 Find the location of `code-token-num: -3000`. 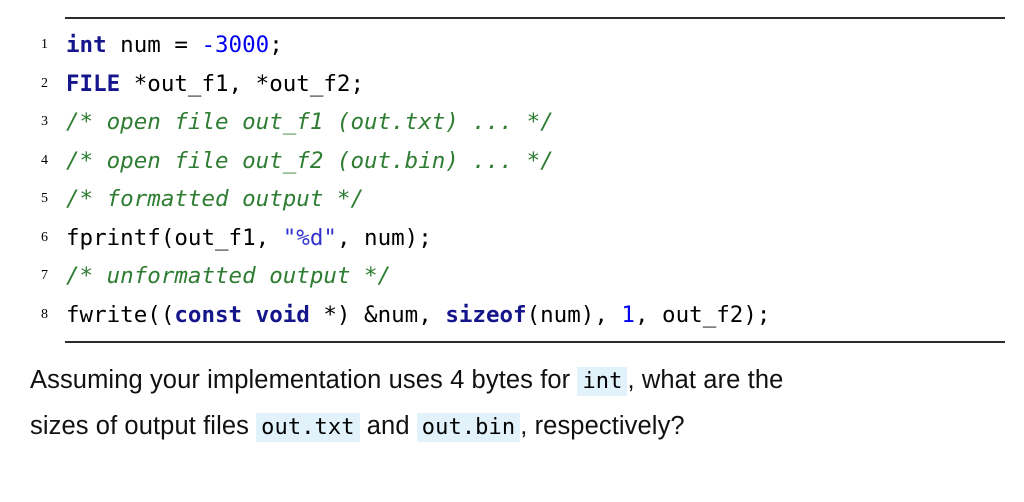

code-token-num: -3000 is located at coordinates (235, 45).